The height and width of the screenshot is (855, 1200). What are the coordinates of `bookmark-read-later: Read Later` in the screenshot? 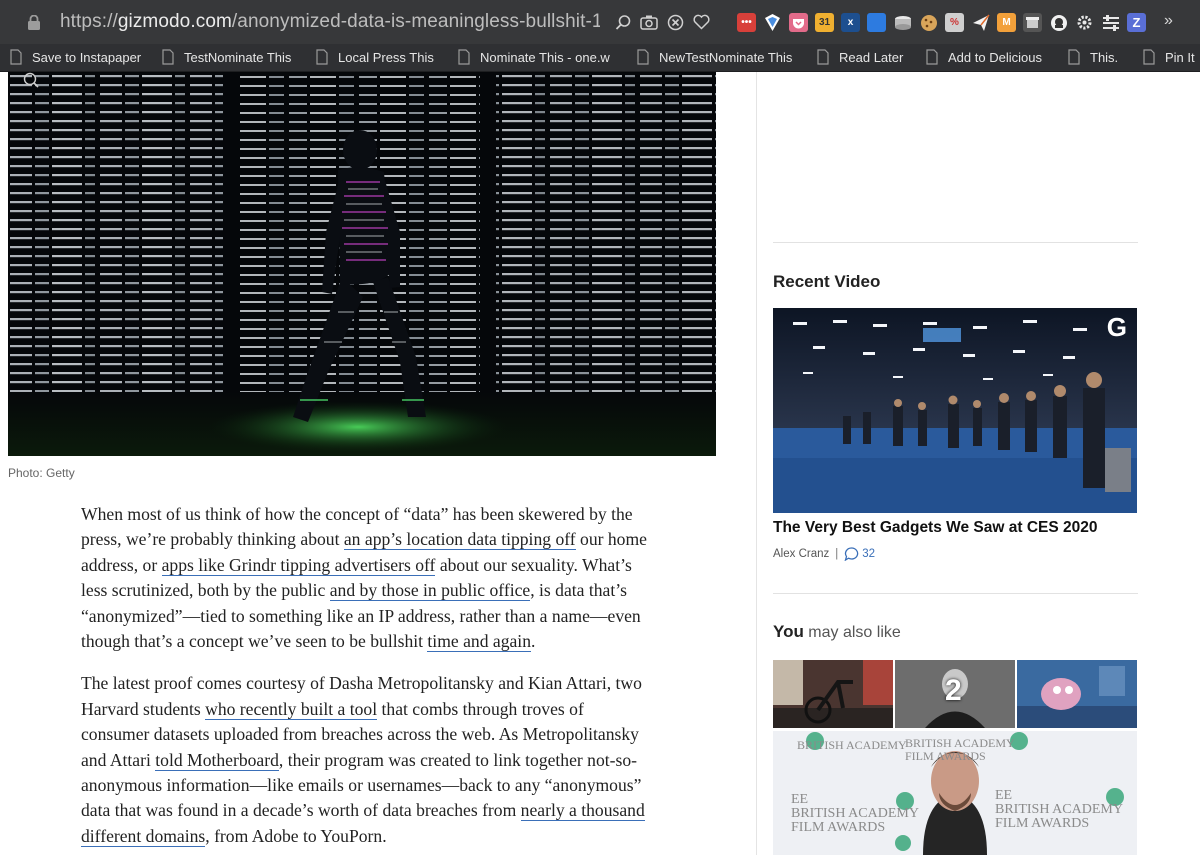 It's located at (859, 57).